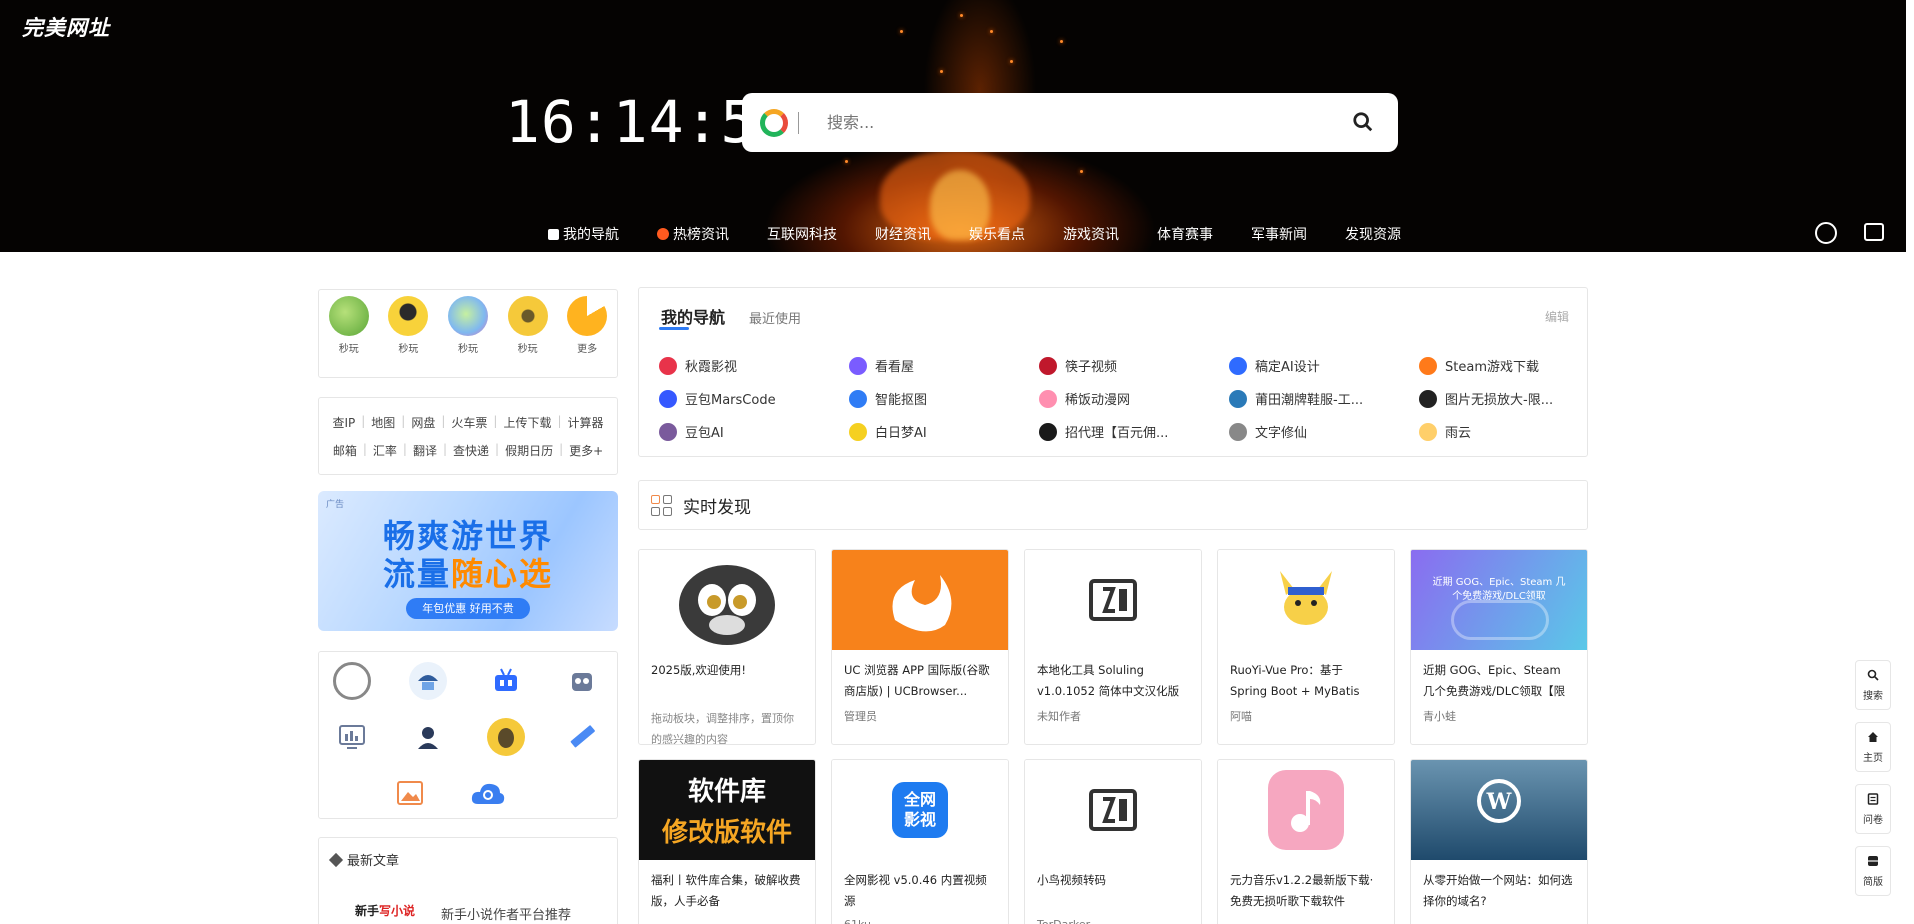  Describe the element at coordinates (583, 234) in the screenshot. I see `nav-my-nav: 我的导航` at that location.